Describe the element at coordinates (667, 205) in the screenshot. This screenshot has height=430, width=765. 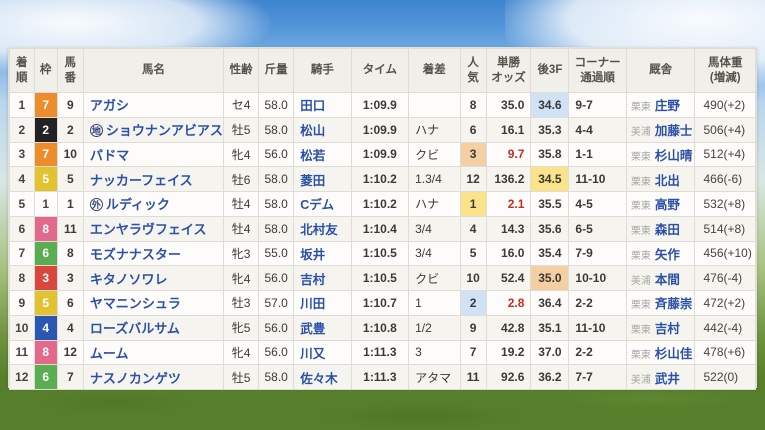
I see `trainer-link: 高野` at that location.